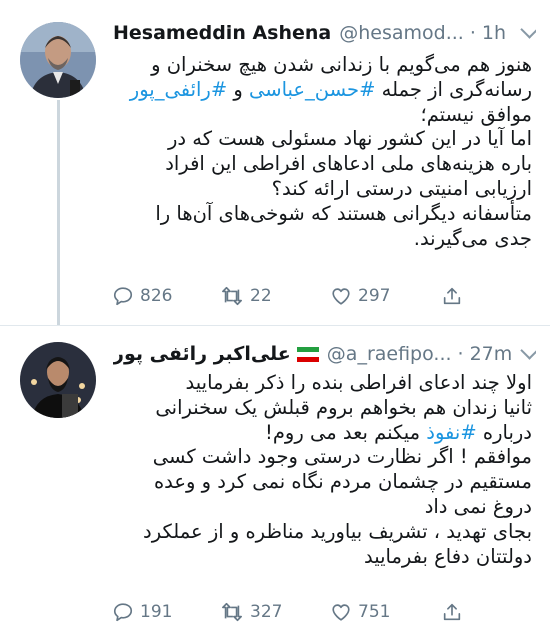  Describe the element at coordinates (494, 33) in the screenshot. I see `timestamp: 1h` at that location.